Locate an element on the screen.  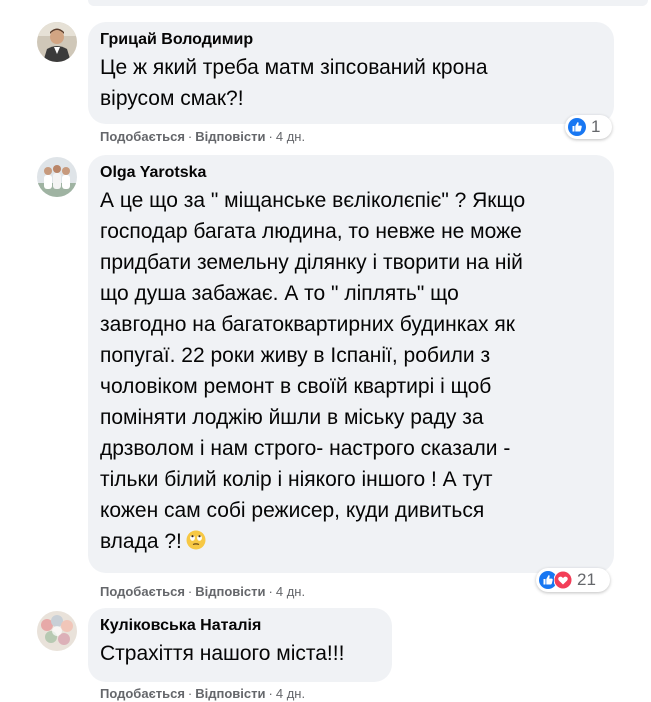
comment-line: вірусом смак?! is located at coordinates (172, 98).